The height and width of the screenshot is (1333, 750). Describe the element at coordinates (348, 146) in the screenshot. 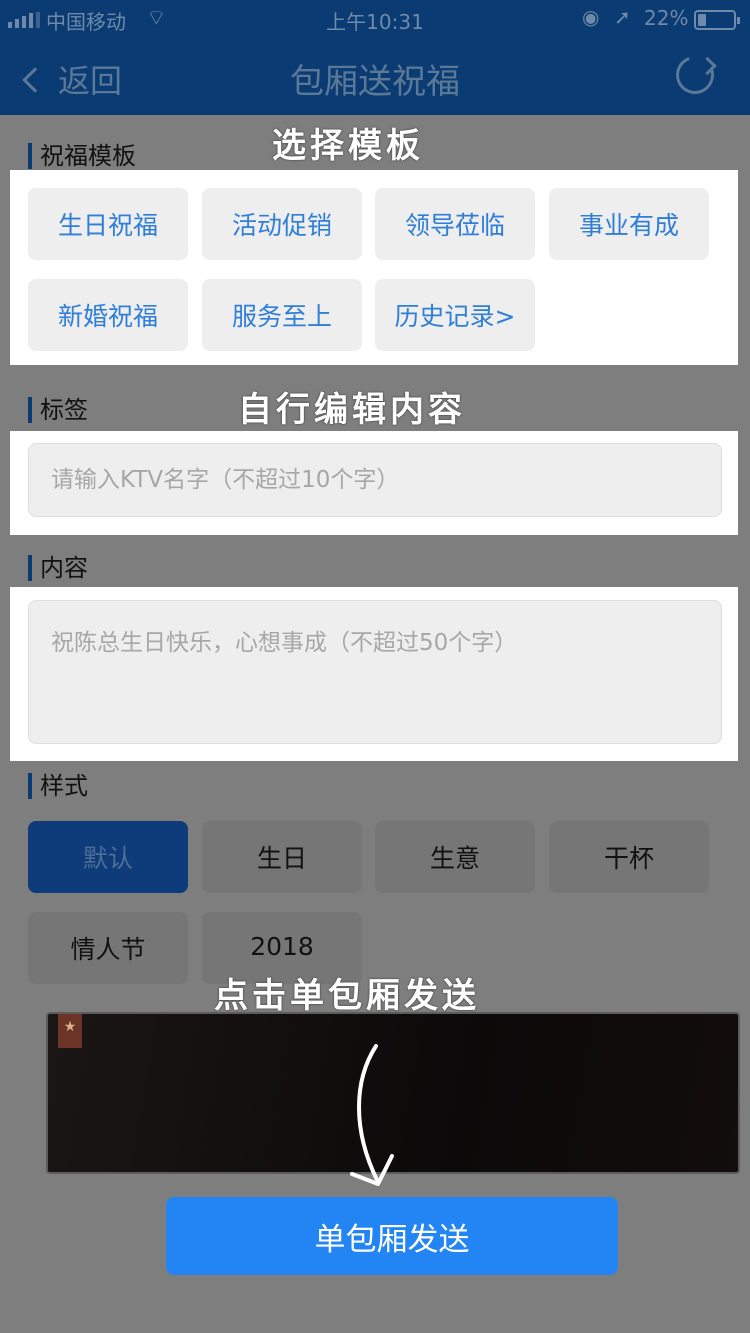

I see `annotation-select-template: 选择模板` at that location.